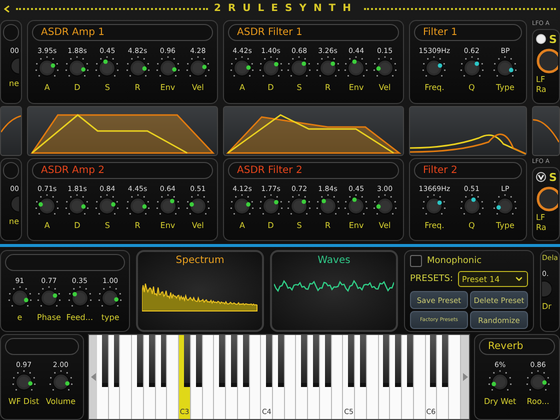 The image size is (560, 420). What do you see at coordinates (468, 32) in the screenshot?
I see `panel-title: Filter 1` at bounding box center [468, 32].